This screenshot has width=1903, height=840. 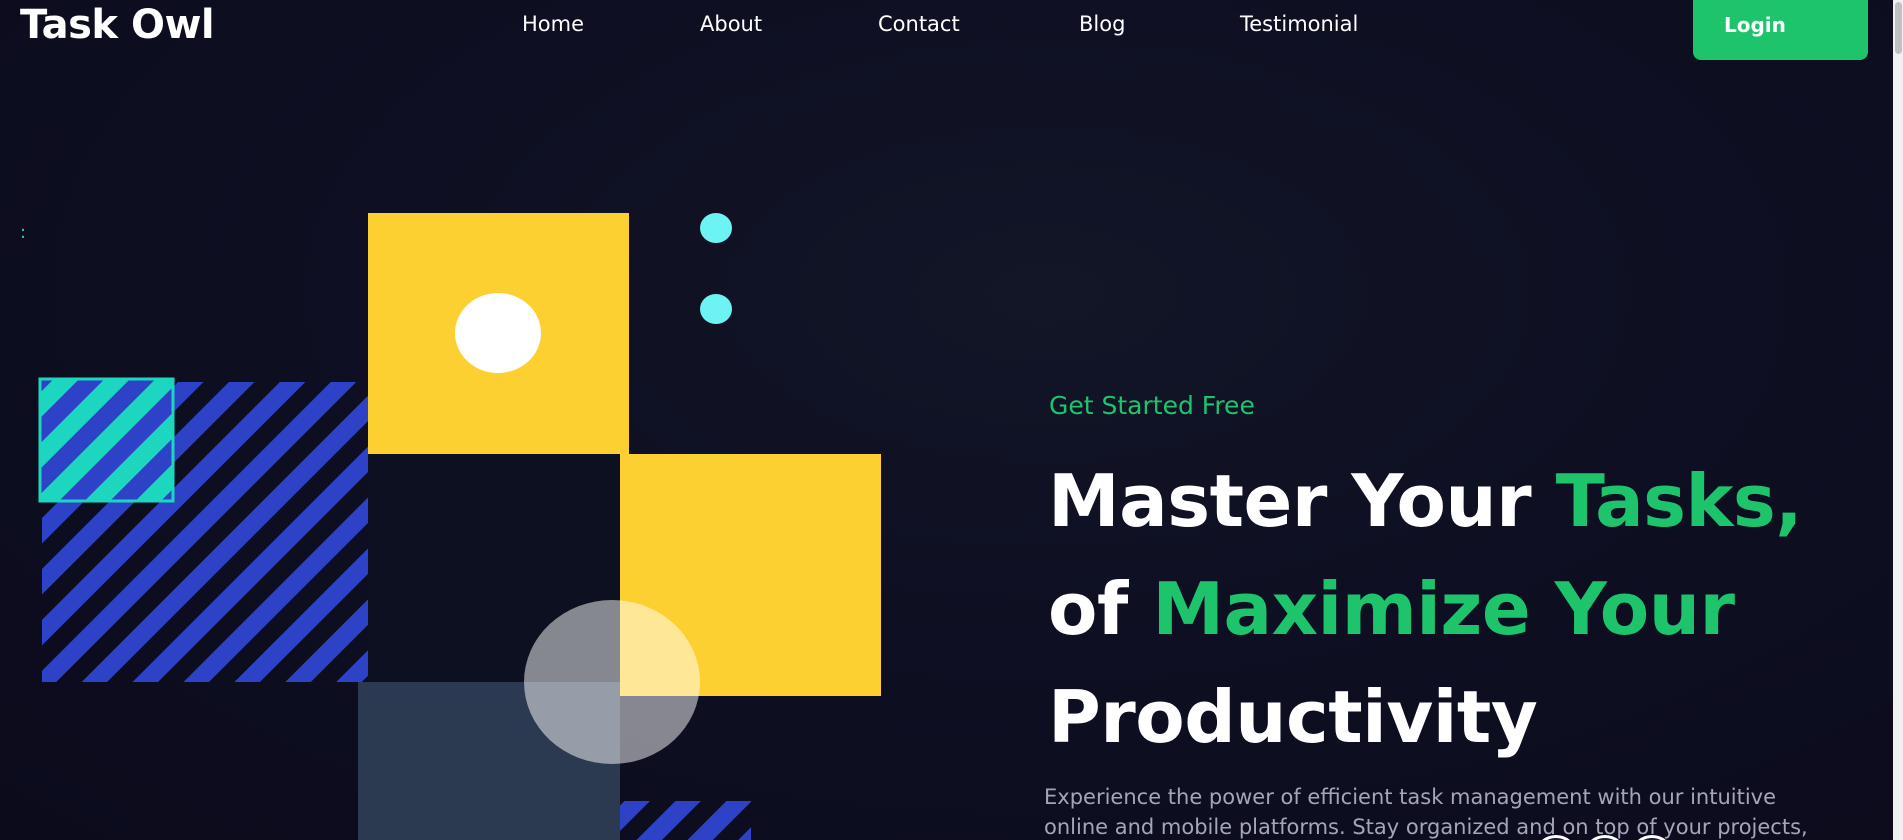 What do you see at coordinates (1100, 609) in the screenshot?
I see `headline-line2-white: of` at bounding box center [1100, 609].